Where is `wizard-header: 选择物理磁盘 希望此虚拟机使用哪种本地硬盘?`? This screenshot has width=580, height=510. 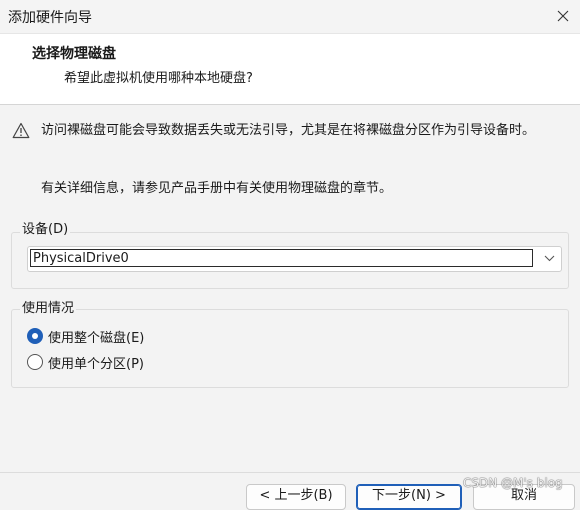 wizard-header: 选择物理磁盘 希望此虚拟机使用哪种本地硬盘? is located at coordinates (290, 69).